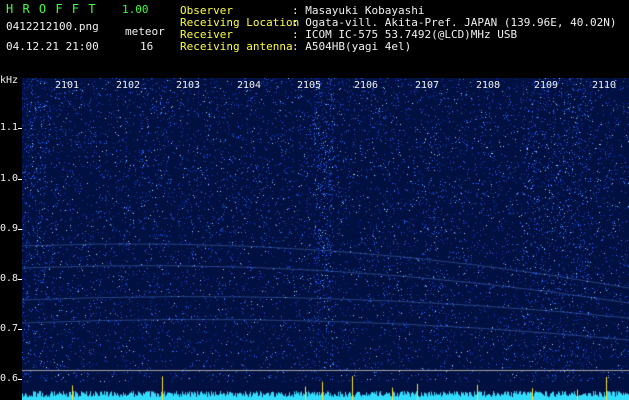 The width and height of the screenshot is (629, 400). I want to click on x-tick-label: 2106, so click(366, 85).